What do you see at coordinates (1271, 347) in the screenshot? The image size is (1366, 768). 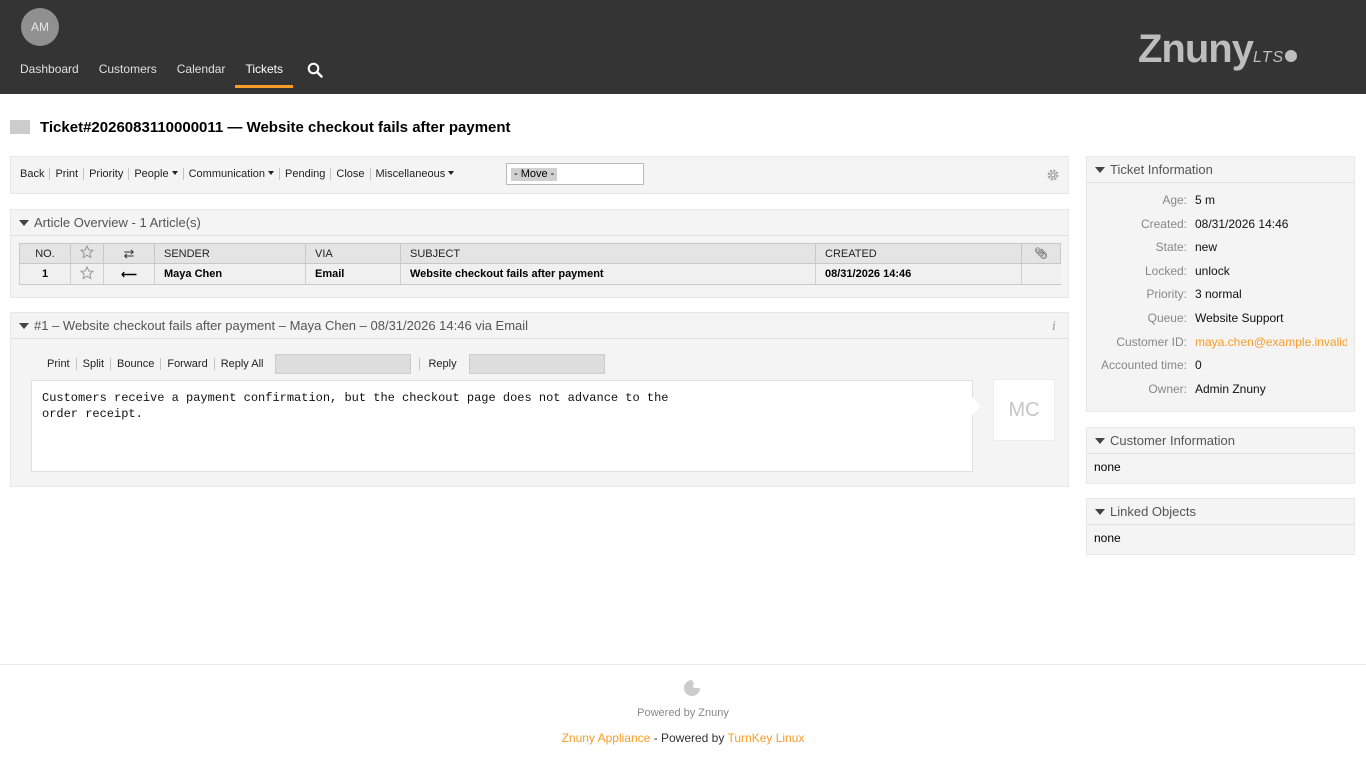 I see `customer-id-link: maya.chen@example.invalid` at bounding box center [1271, 347].